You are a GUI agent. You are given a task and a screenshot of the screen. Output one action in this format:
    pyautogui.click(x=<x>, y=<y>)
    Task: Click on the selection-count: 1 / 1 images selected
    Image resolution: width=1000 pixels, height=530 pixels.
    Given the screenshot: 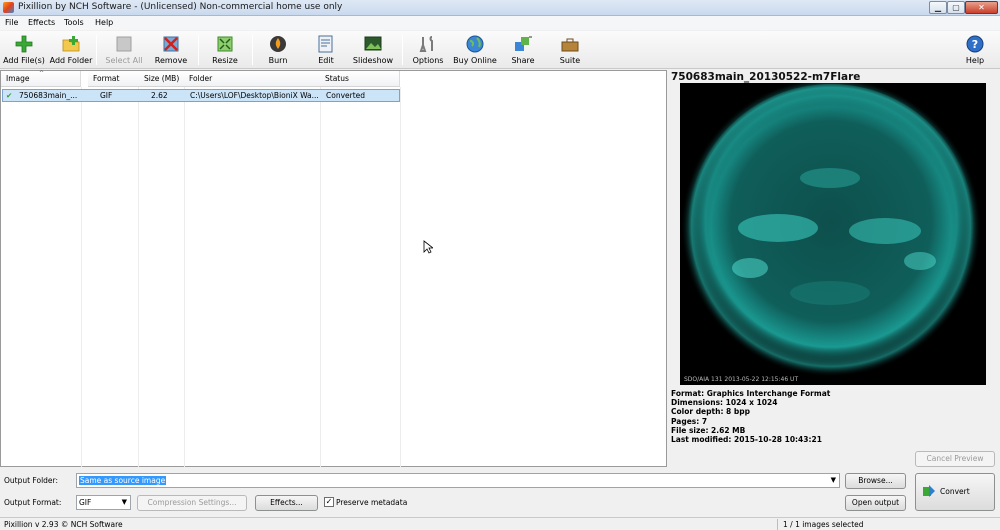 What is the action you would take?
    pyautogui.click(x=823, y=524)
    